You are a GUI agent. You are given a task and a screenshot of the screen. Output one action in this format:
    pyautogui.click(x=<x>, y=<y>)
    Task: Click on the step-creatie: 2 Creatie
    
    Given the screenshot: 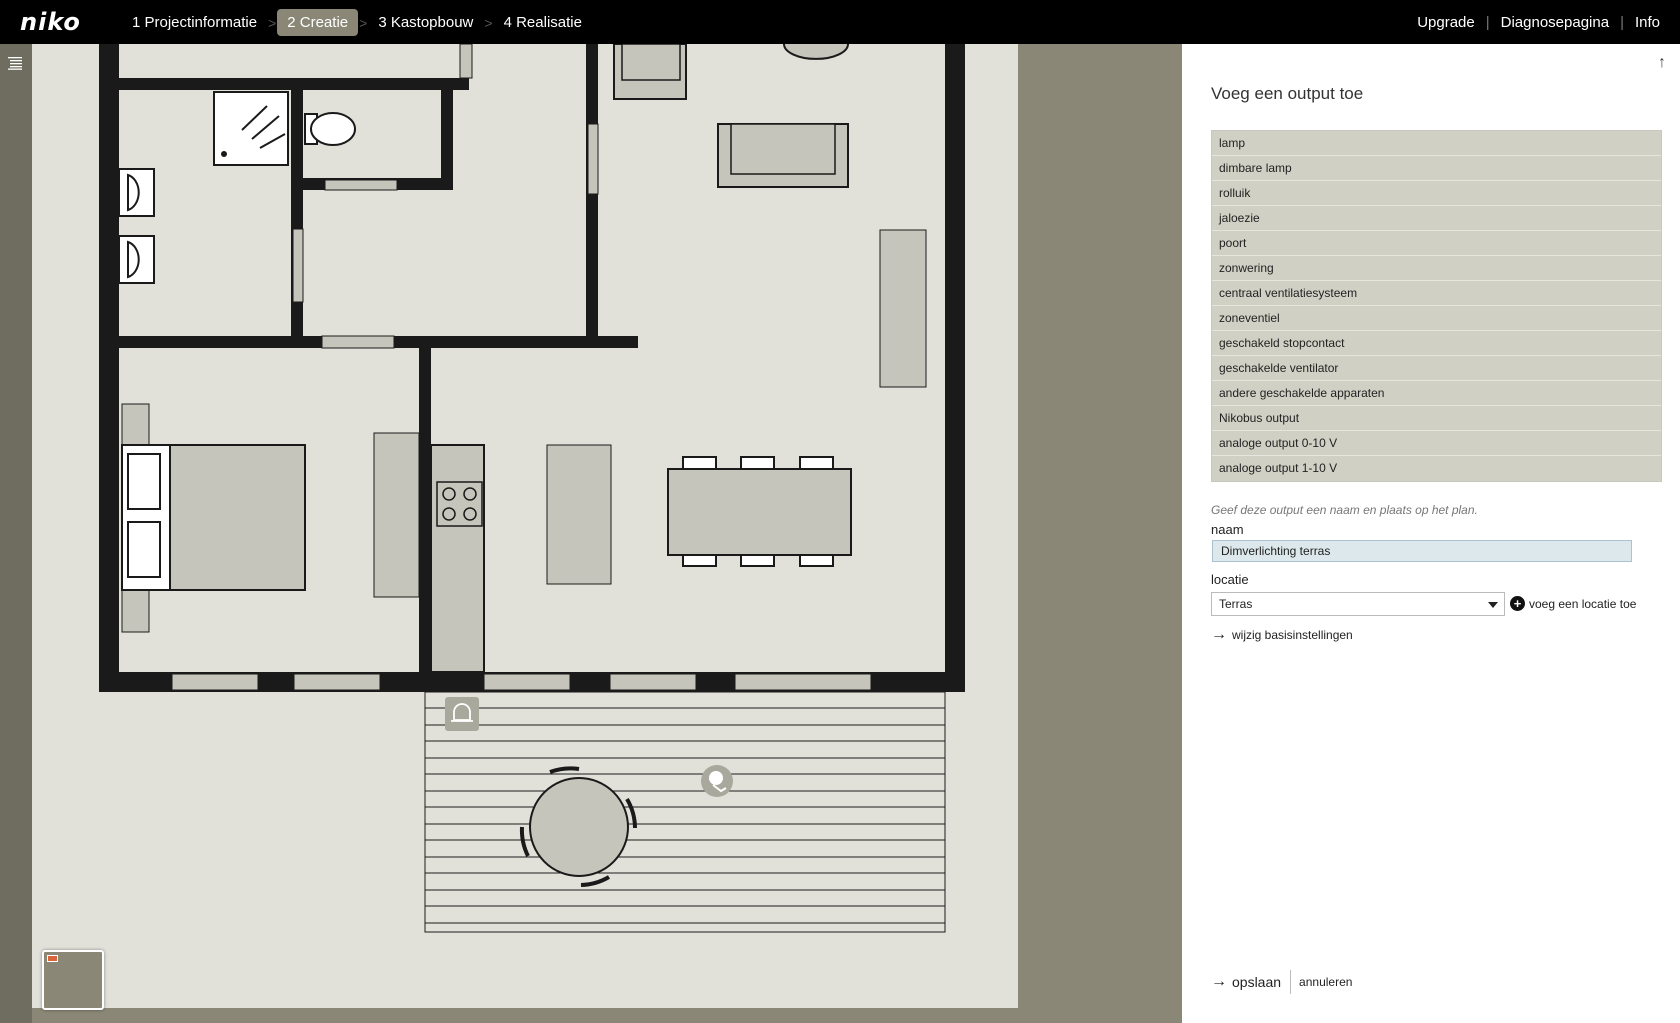 What is the action you would take?
    pyautogui.click(x=318, y=22)
    